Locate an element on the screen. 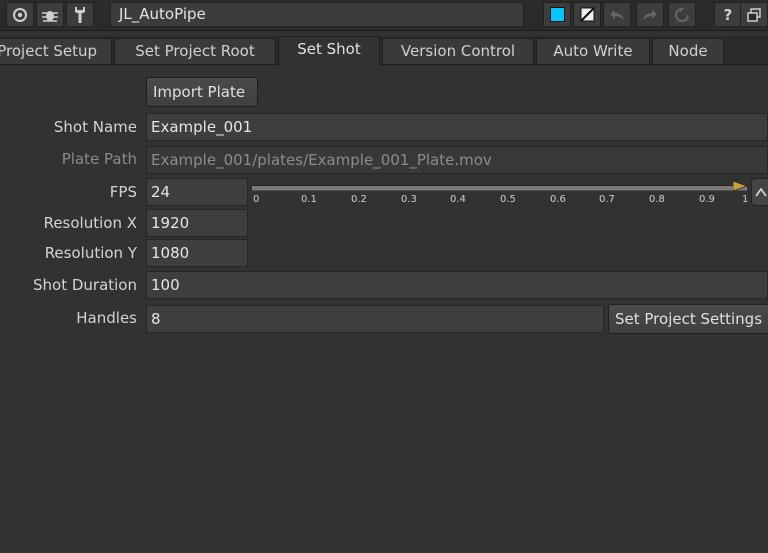  undo-icon is located at coordinates (617, 14).